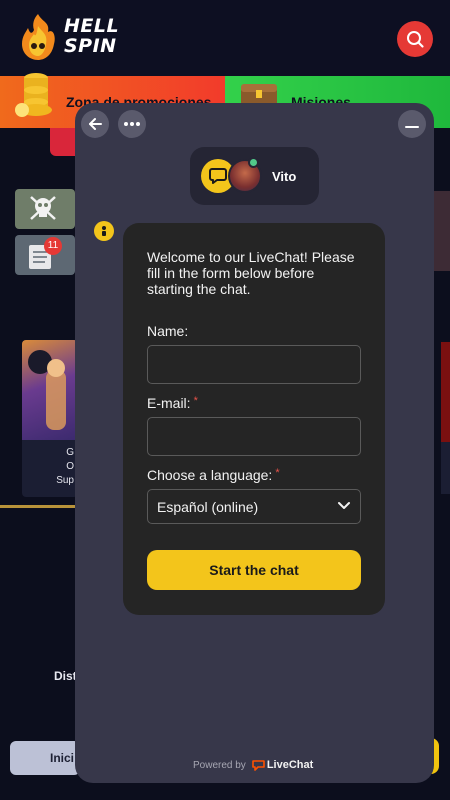 This screenshot has width=450, height=800. What do you see at coordinates (254, 436) in the screenshot?
I see `email-field` at bounding box center [254, 436].